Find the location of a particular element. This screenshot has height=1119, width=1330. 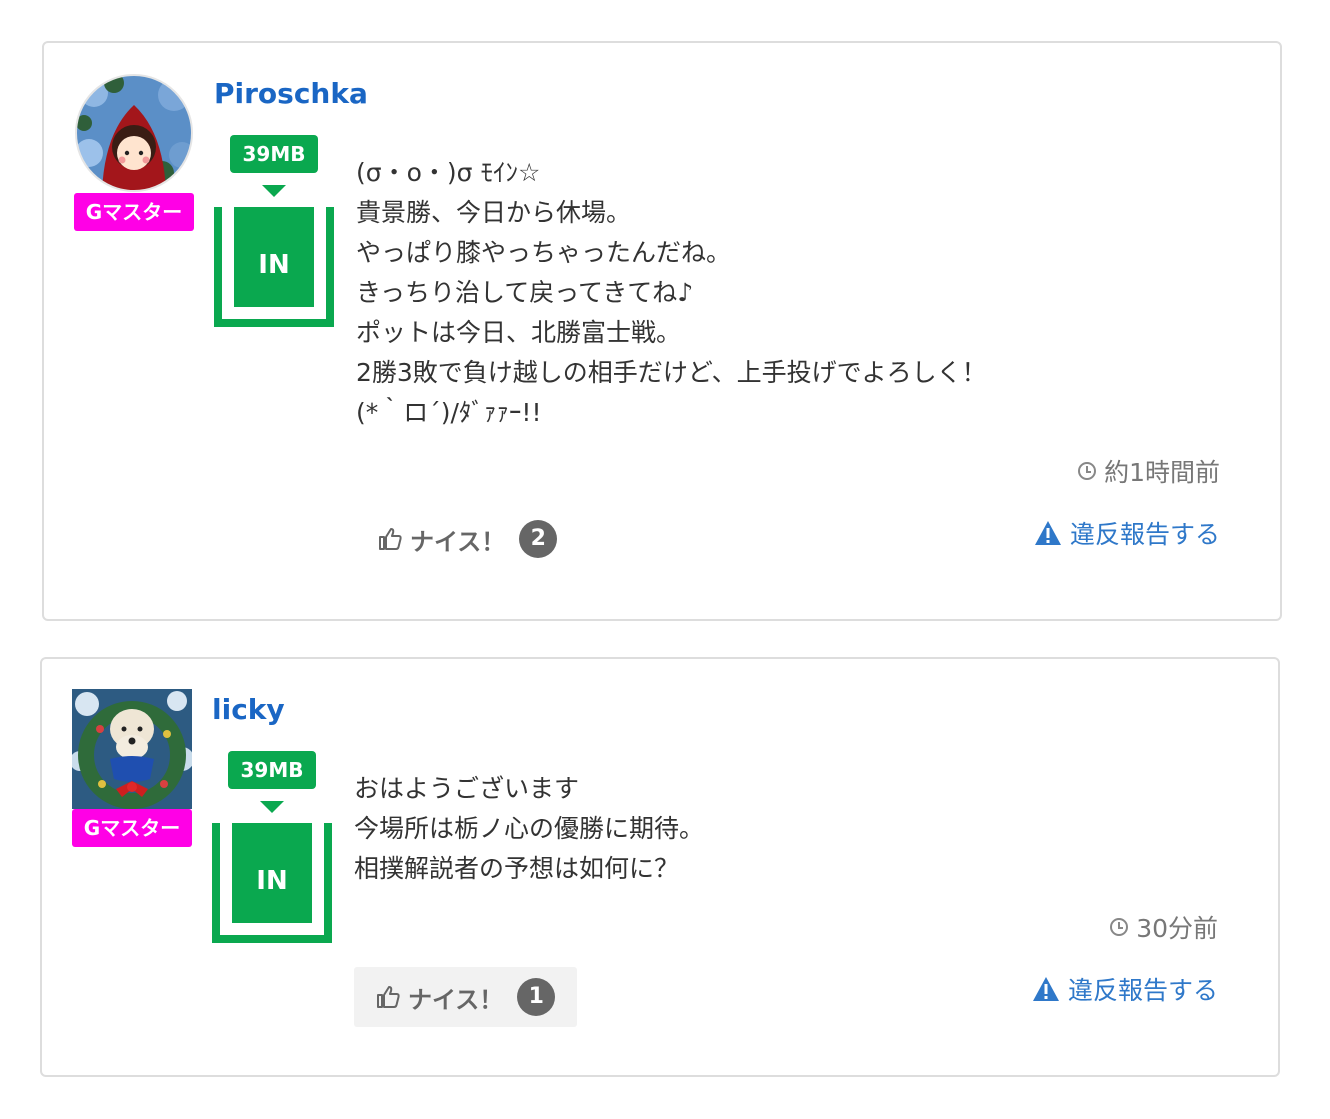

nice-count: 2 is located at coordinates (538, 539).